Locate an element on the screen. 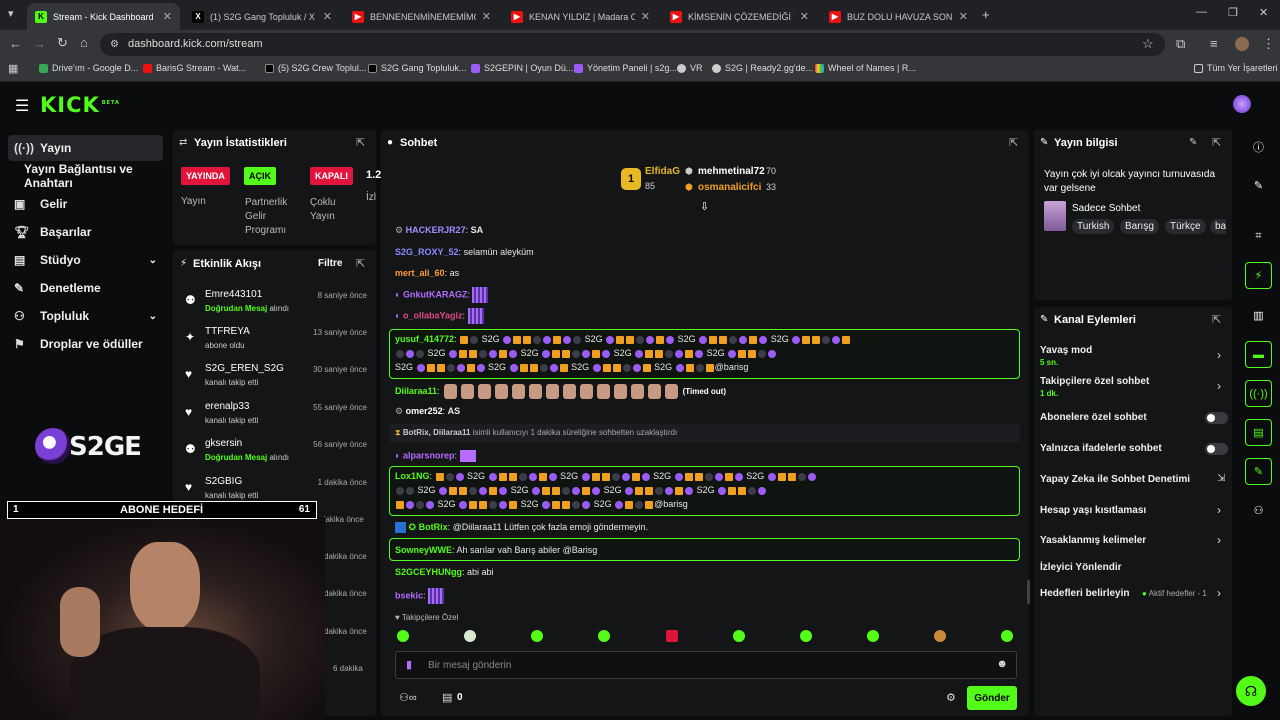  sidebar-item-studyo: ▤ Stüdyo ⌄ is located at coordinates (85, 260).